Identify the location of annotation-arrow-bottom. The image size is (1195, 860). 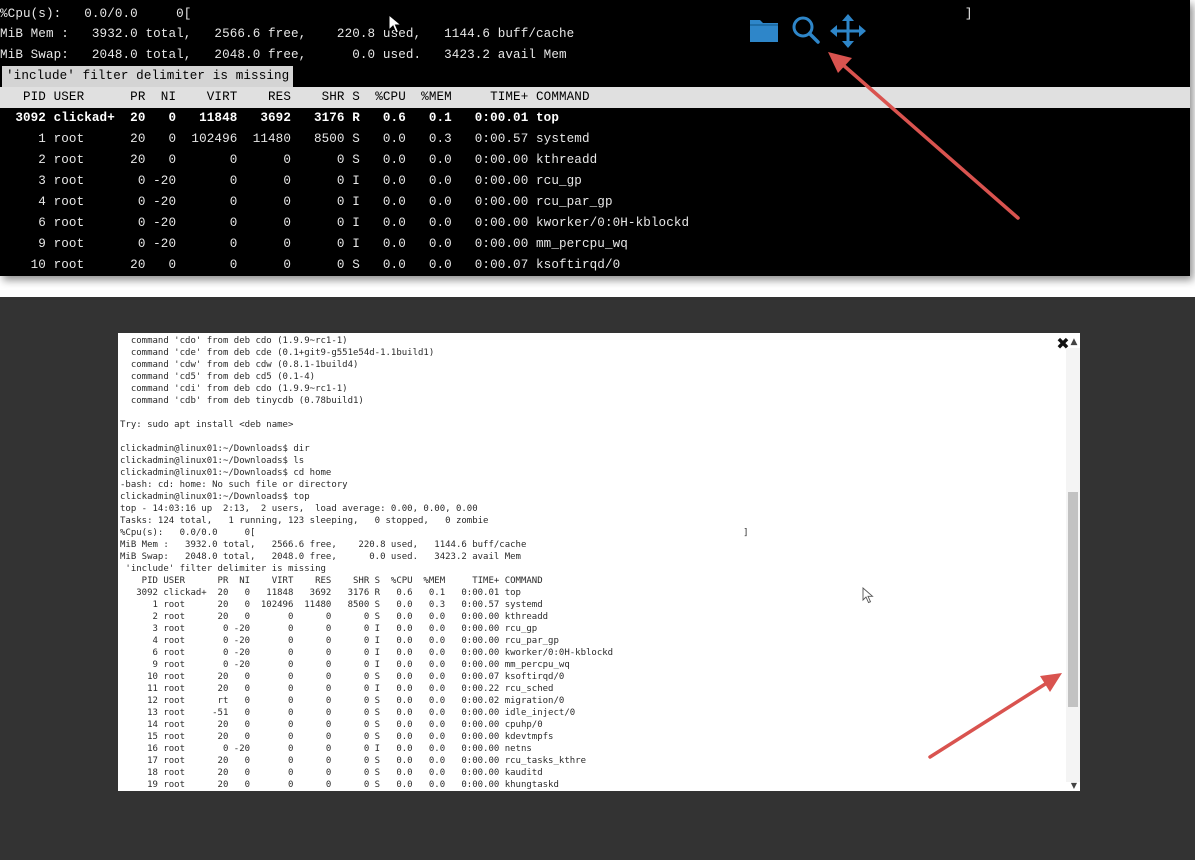
(995, 716).